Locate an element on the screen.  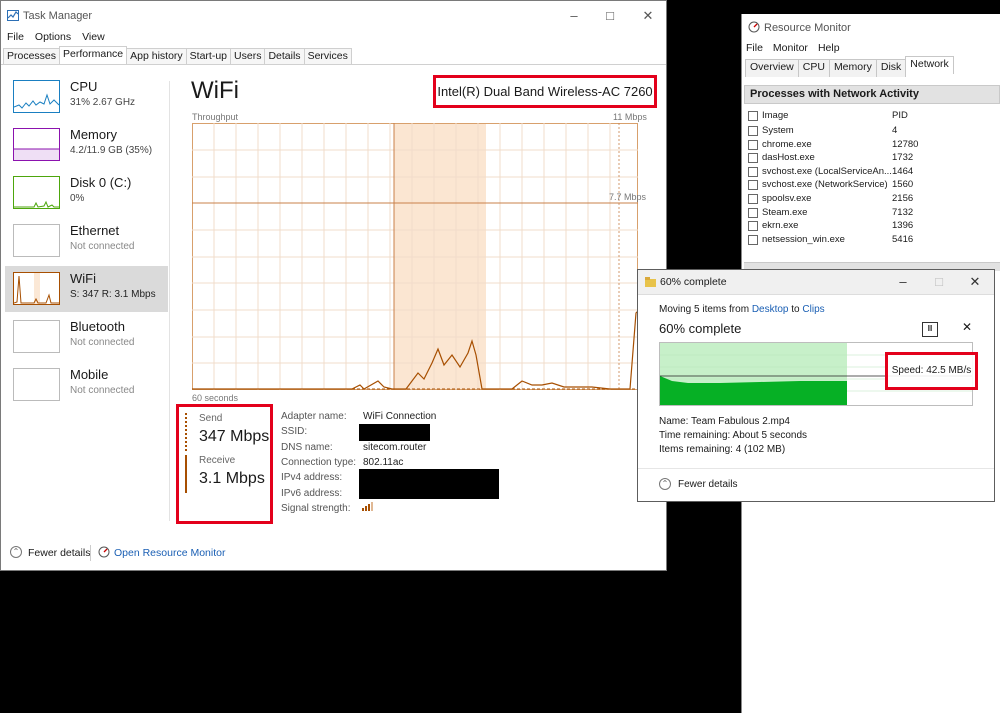
redacted-ip-addresses is located at coordinates (429, 484).